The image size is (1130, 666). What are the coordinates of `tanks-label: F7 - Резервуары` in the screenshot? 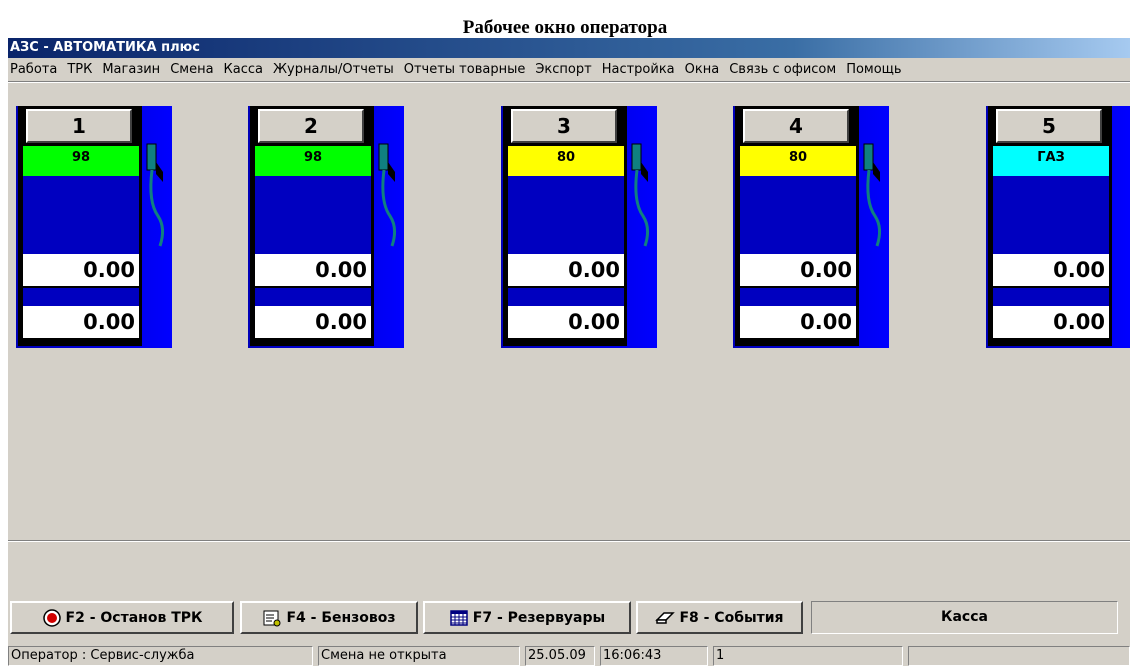 It's located at (539, 617).